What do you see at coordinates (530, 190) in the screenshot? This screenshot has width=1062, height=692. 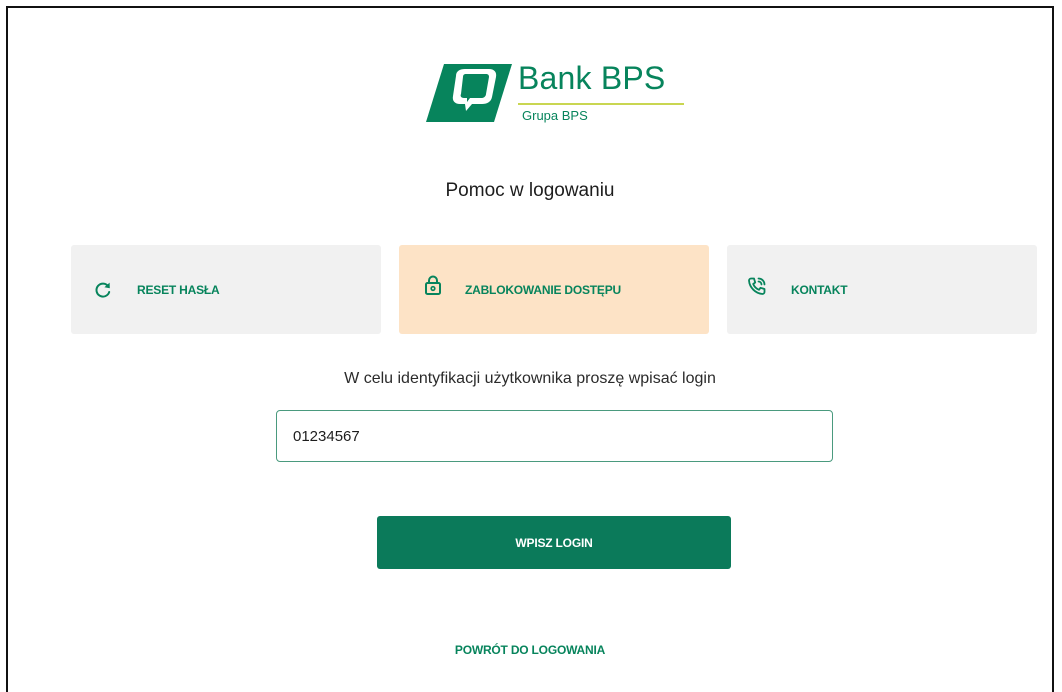 I see `page-title: Pomoc w logowaniu` at bounding box center [530, 190].